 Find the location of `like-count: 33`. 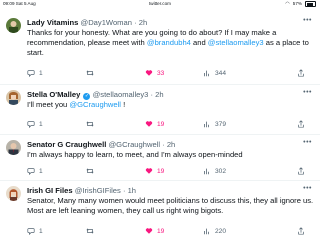

like-count: 33 is located at coordinates (161, 73).